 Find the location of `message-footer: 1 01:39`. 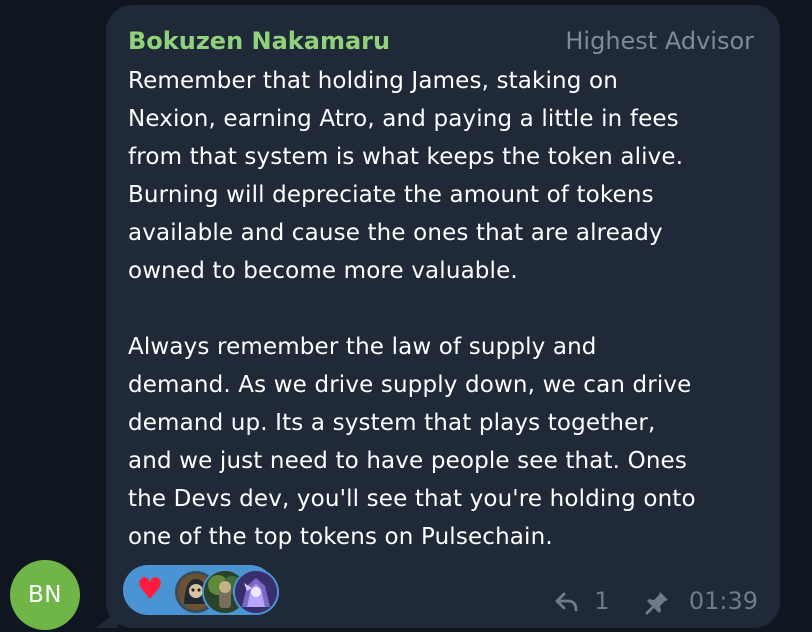

message-footer: 1 01:39 is located at coordinates (656, 600).